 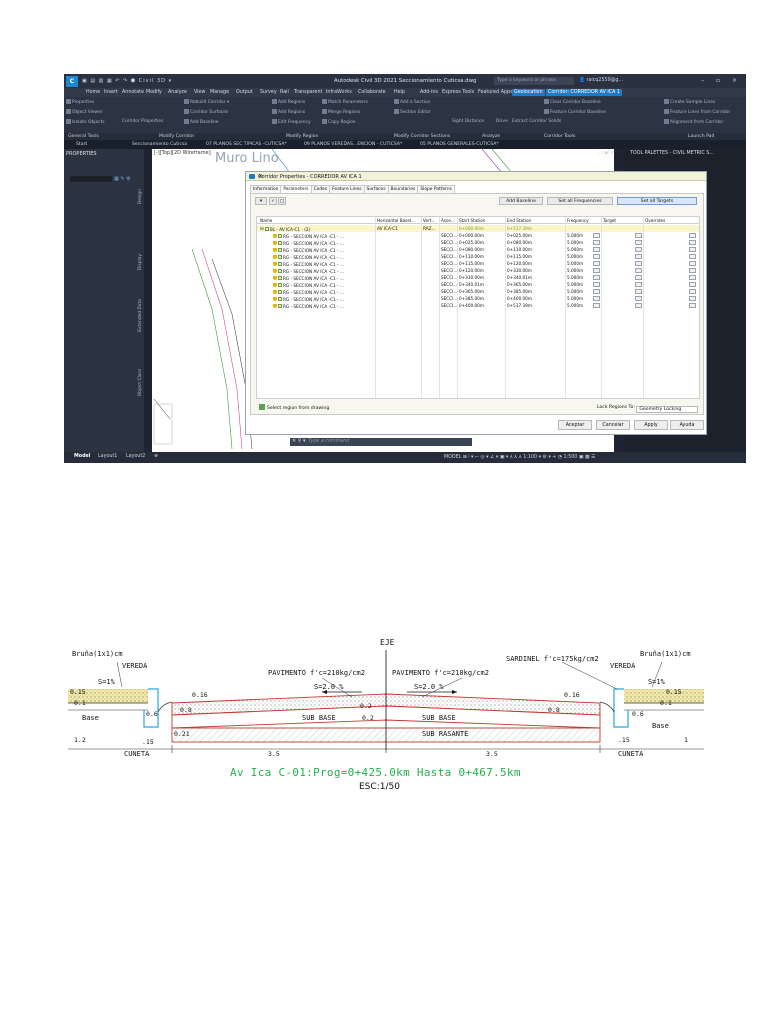 What do you see at coordinates (201, 122) in the screenshot?
I see `add-baseline-ribbon-button: Add Baseline` at bounding box center [201, 122].